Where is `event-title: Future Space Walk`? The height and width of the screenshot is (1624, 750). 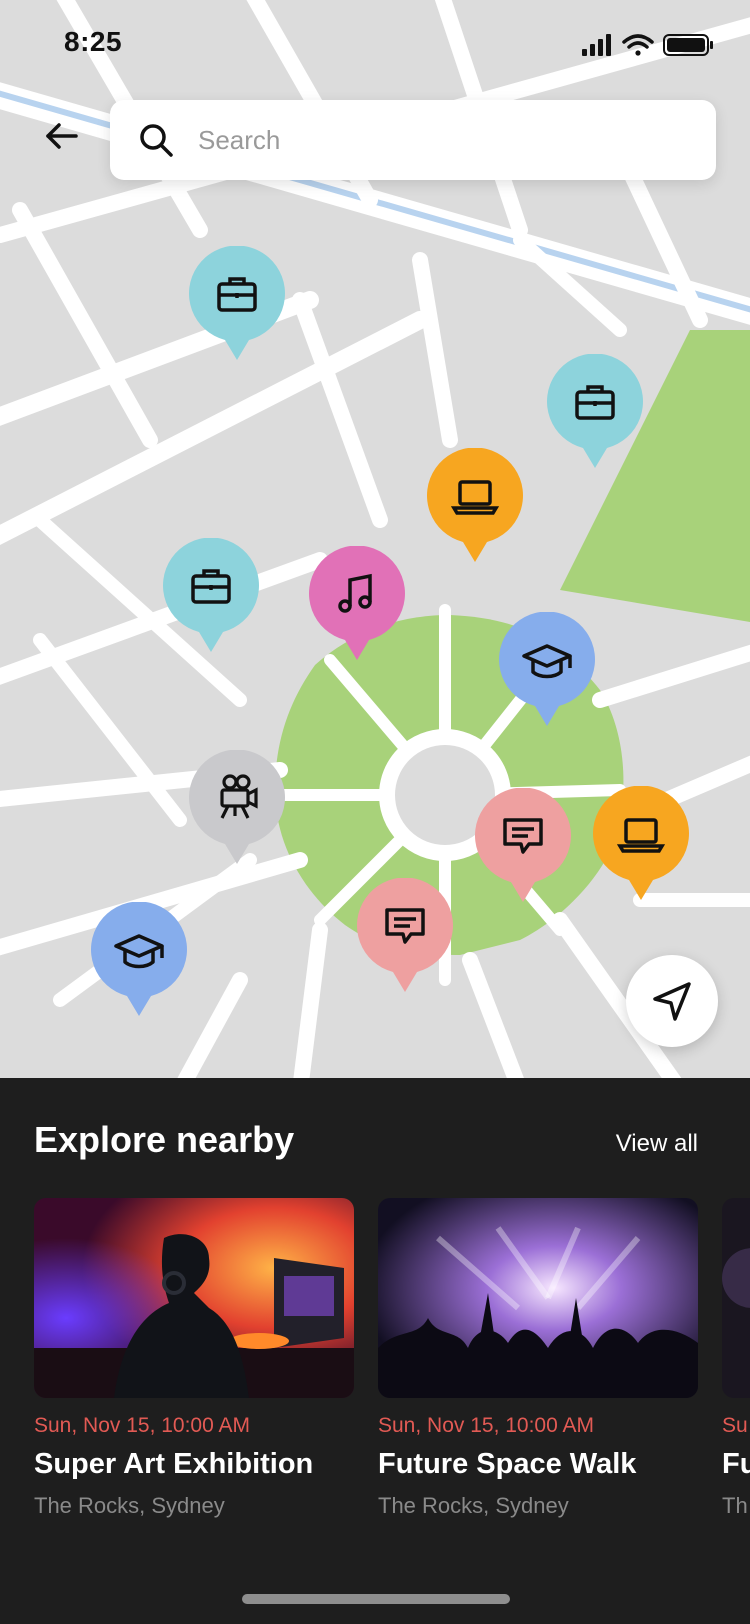
event-title: Future Space Walk is located at coordinates (507, 1464).